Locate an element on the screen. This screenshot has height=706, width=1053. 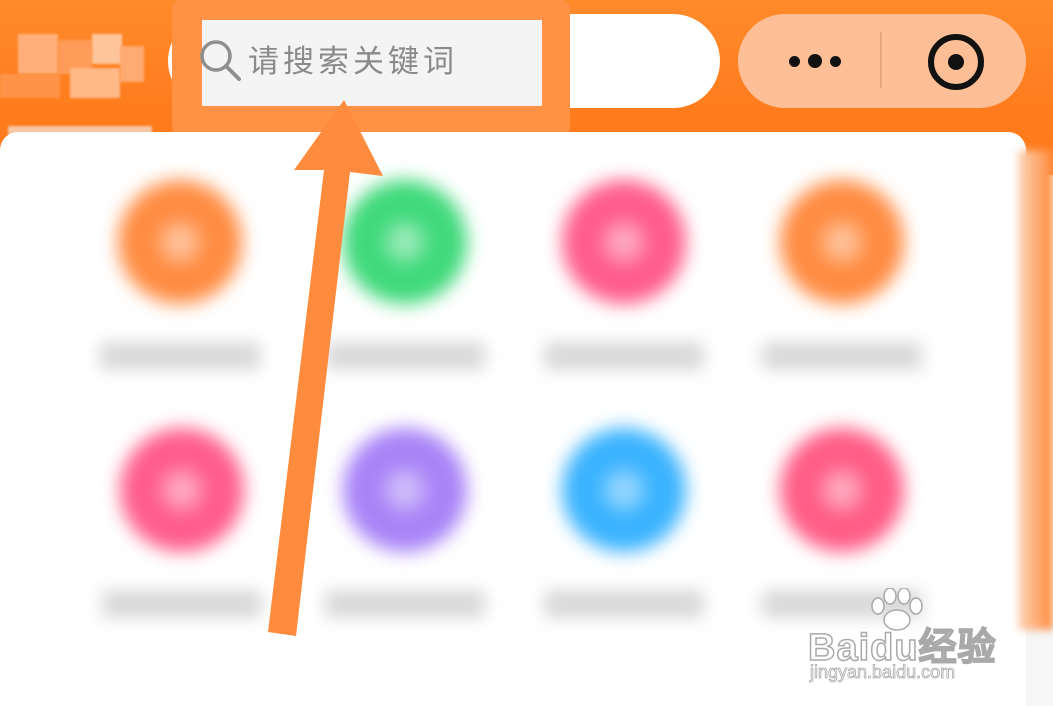
more-dots-icon is located at coordinates (794, 61).